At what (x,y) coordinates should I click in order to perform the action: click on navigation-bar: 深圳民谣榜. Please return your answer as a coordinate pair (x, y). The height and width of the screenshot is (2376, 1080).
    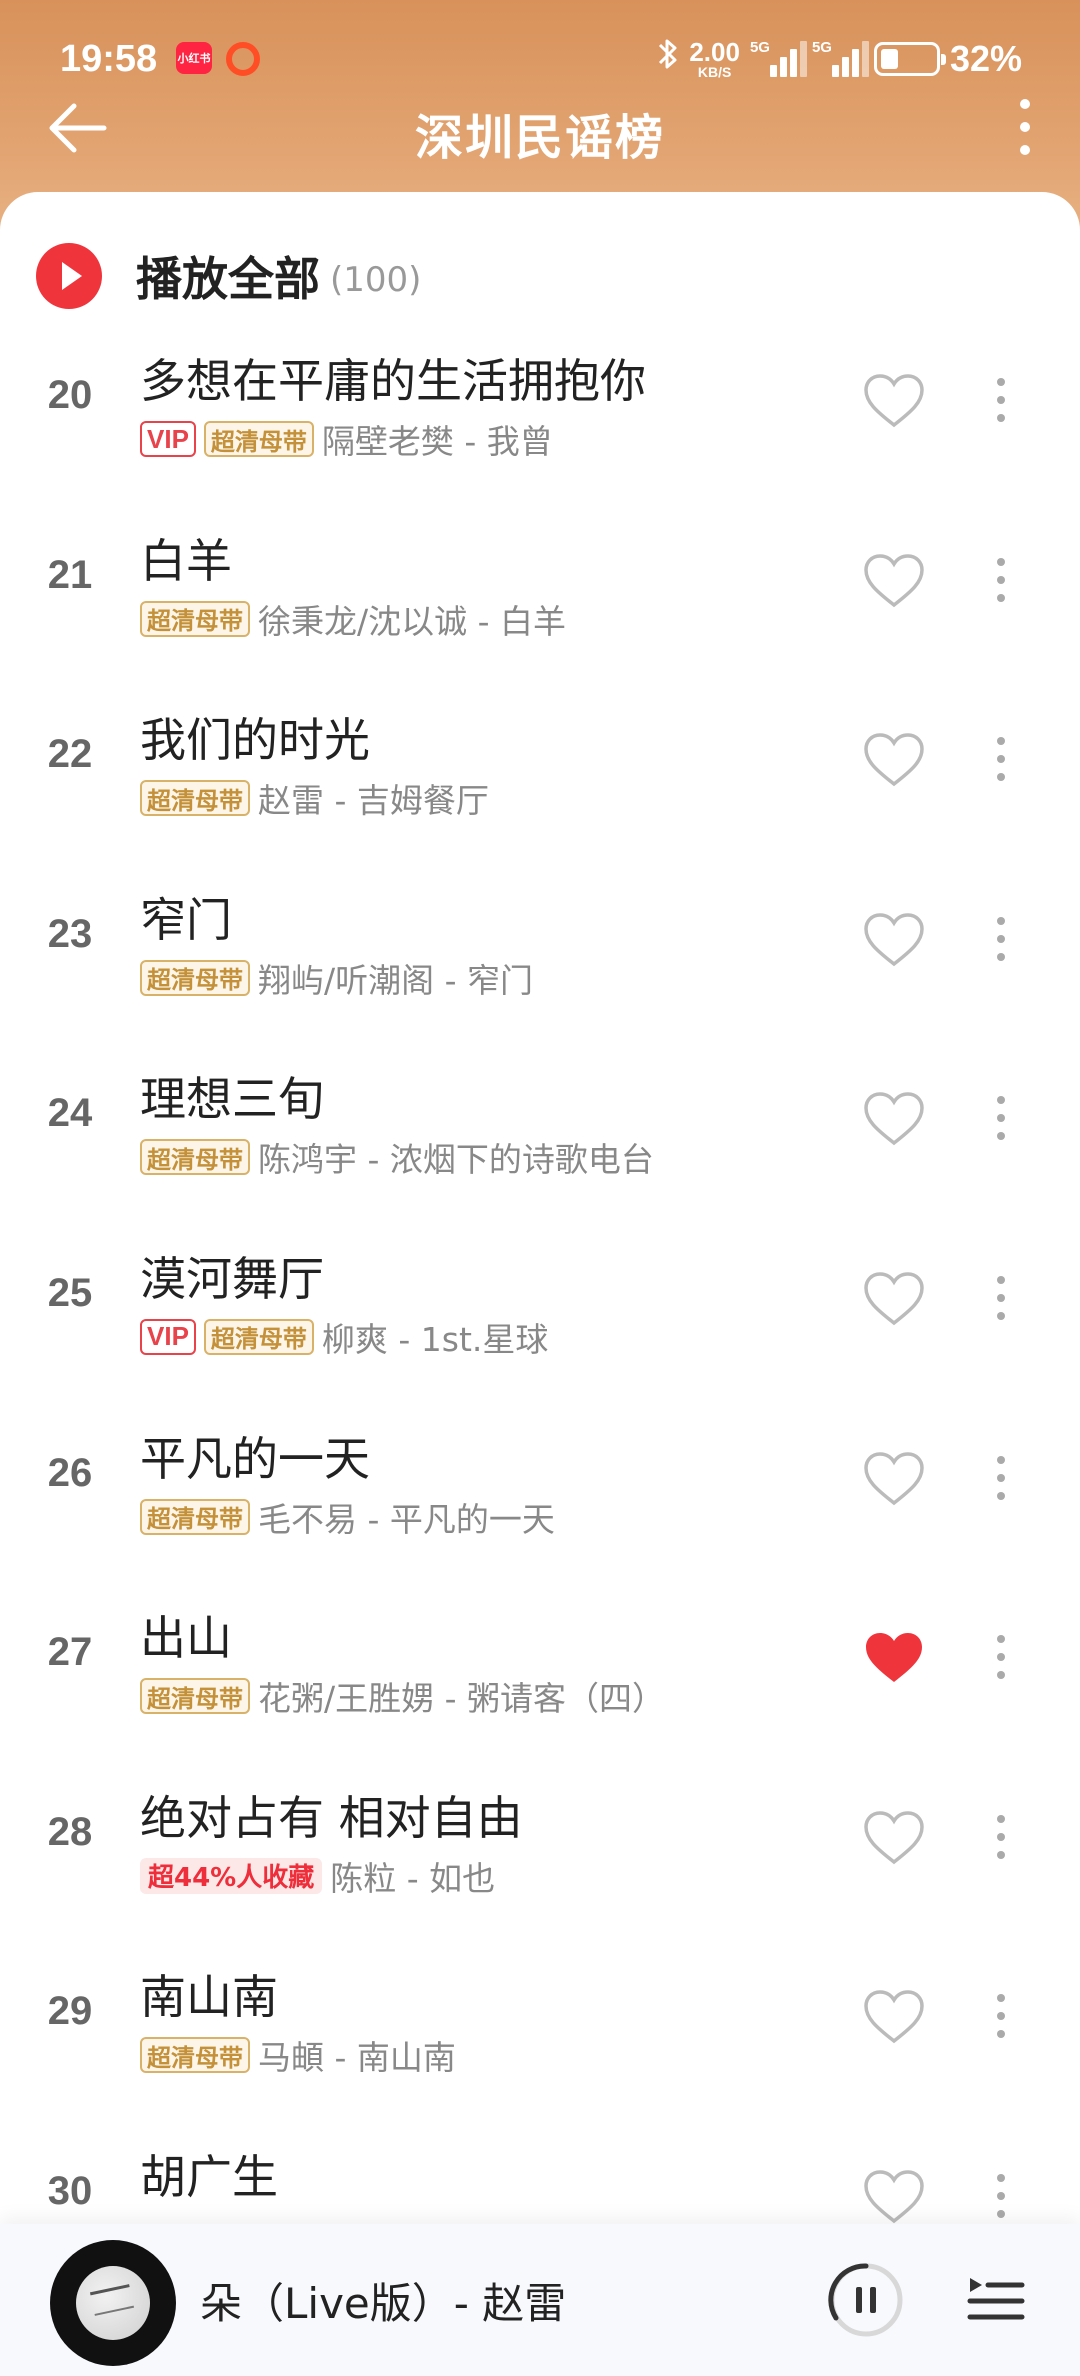
    Looking at the image, I should click on (540, 128).